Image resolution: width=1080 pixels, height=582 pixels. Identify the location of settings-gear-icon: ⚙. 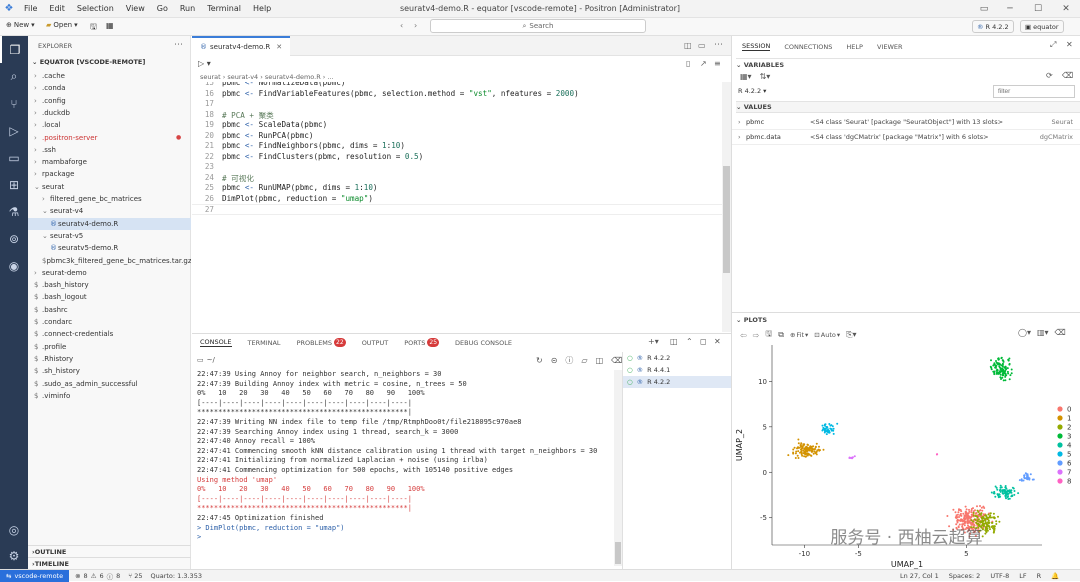
(14, 555).